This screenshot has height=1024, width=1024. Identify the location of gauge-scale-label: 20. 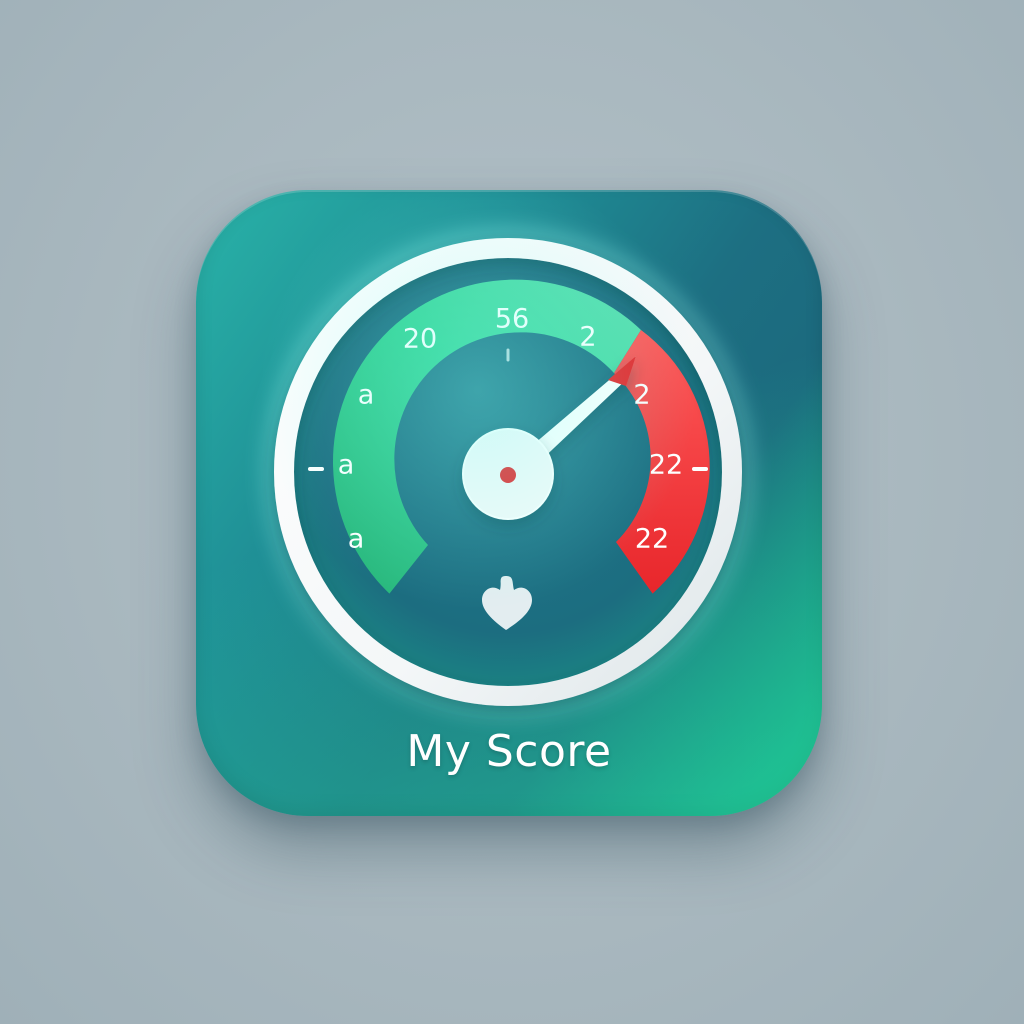
(420, 339).